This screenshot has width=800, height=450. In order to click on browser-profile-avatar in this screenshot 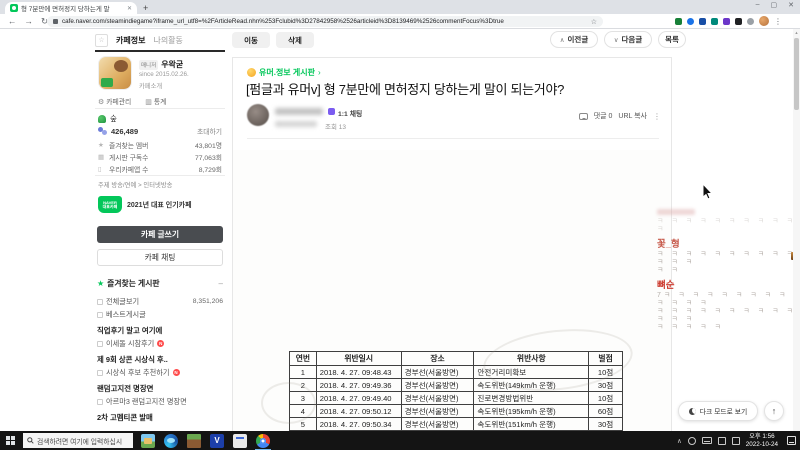, I will do `click(764, 21)`.